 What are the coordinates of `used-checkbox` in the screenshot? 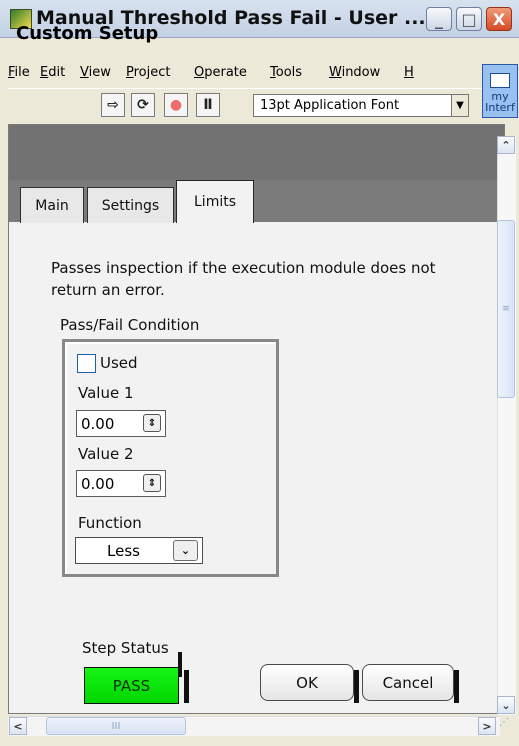 It's located at (86, 363).